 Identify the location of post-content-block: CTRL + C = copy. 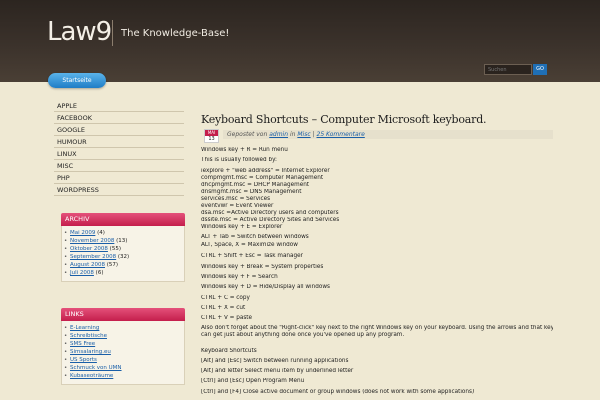
(377, 298).